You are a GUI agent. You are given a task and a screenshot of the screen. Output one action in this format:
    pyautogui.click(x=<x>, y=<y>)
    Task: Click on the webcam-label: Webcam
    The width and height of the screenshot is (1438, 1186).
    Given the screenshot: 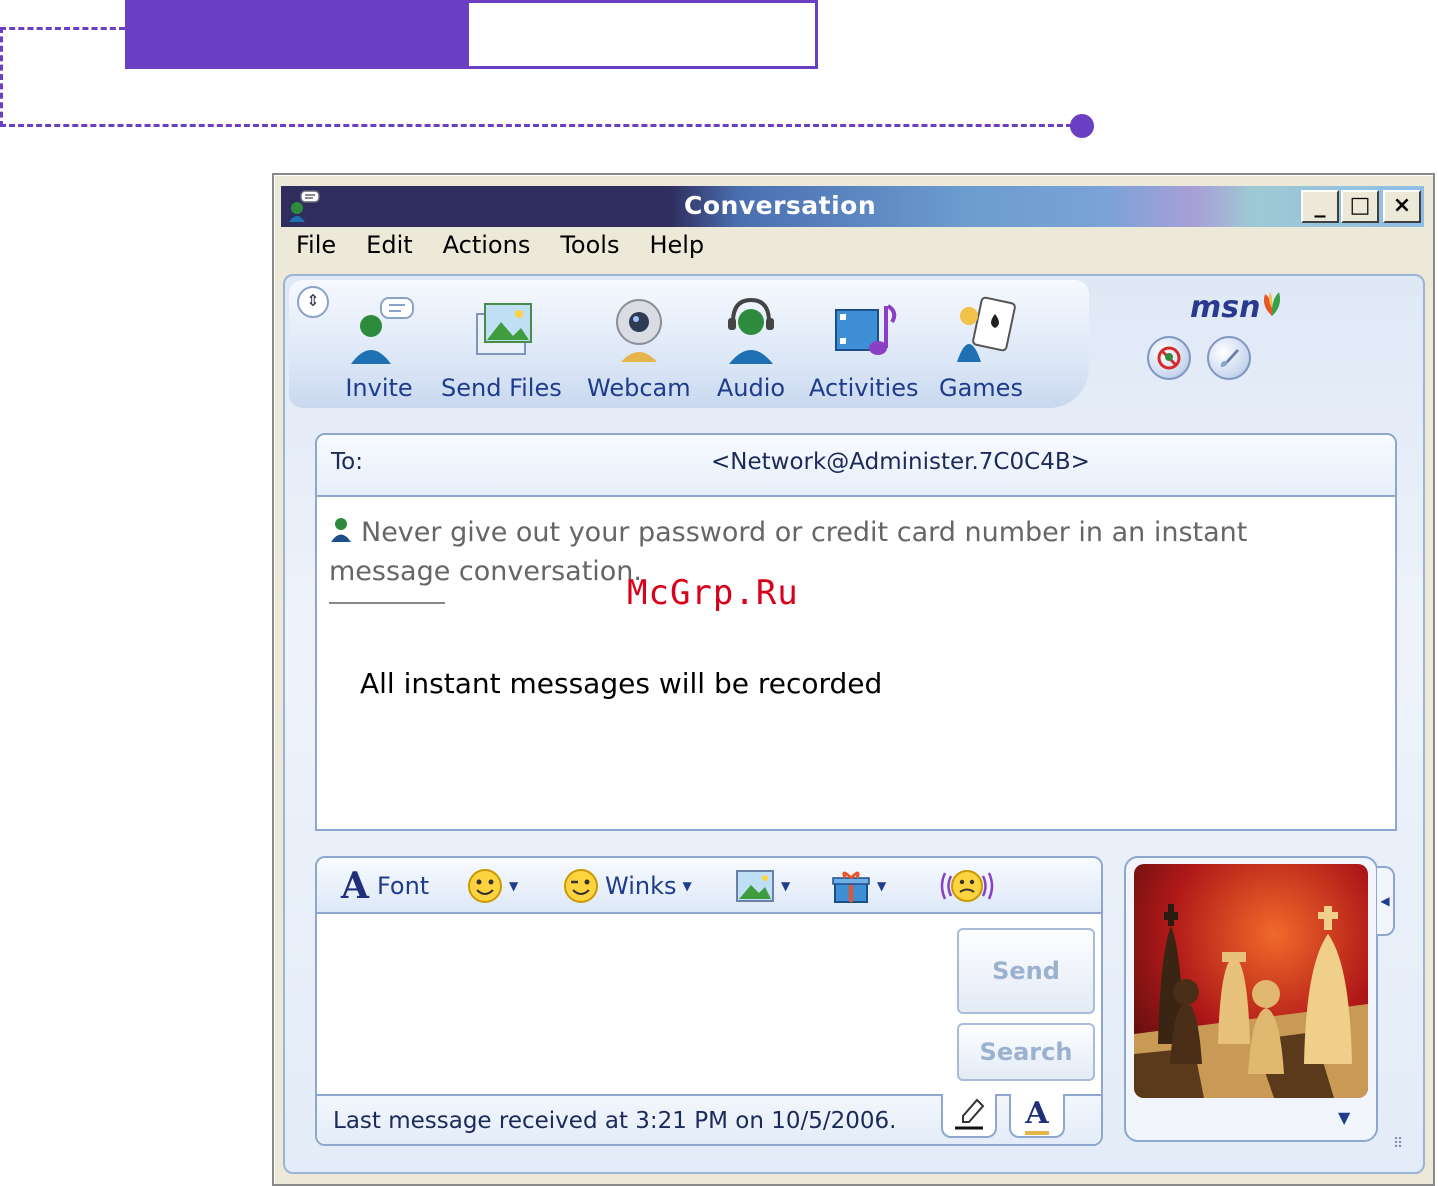 What is the action you would take?
    pyautogui.click(x=639, y=388)
    